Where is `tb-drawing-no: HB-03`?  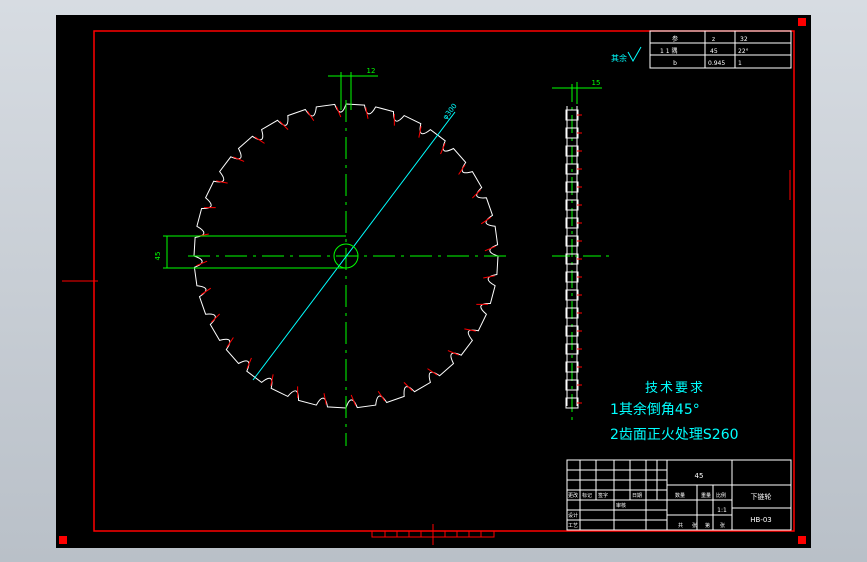
tb-drawing-no: HB-03 is located at coordinates (761, 520).